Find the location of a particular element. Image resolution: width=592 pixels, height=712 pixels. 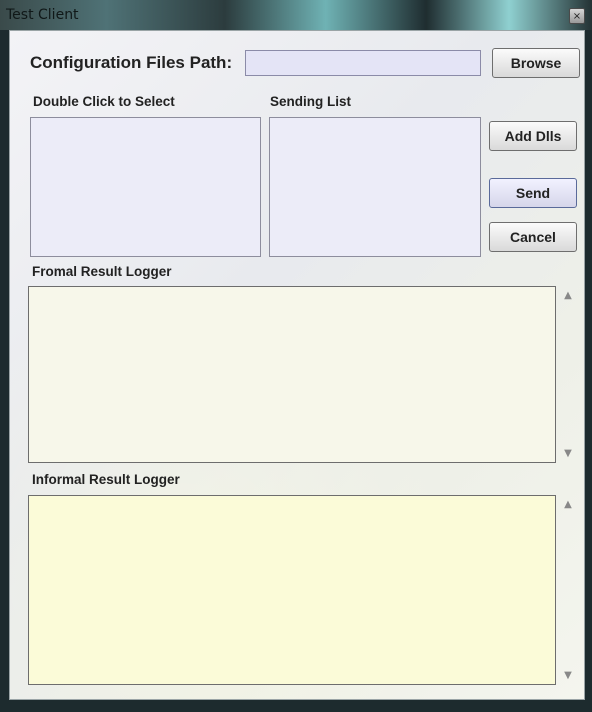

select-list-label: Double Click to Select is located at coordinates (104, 101).